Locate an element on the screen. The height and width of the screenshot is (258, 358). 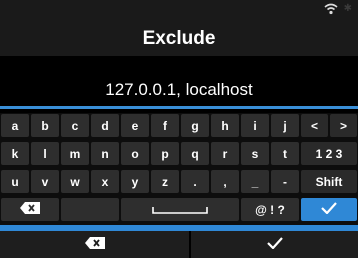
key-hyphen: - is located at coordinates (285, 181).